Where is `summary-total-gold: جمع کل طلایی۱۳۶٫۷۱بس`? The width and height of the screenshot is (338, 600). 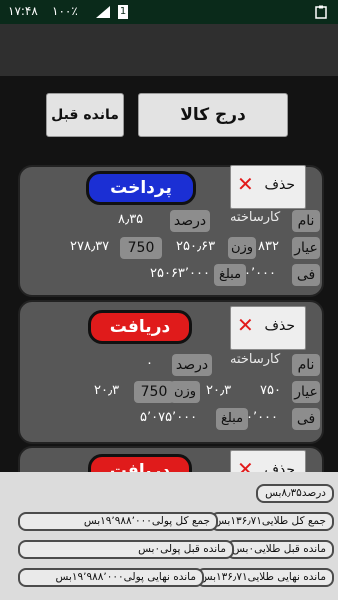
summary-total-gold: جمع کل طلایی۱۳۶٫۷۱بس is located at coordinates (272, 521).